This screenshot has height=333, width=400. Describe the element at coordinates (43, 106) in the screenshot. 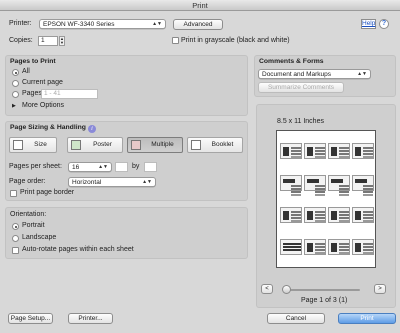

I see `more-options-label: More Options` at that location.